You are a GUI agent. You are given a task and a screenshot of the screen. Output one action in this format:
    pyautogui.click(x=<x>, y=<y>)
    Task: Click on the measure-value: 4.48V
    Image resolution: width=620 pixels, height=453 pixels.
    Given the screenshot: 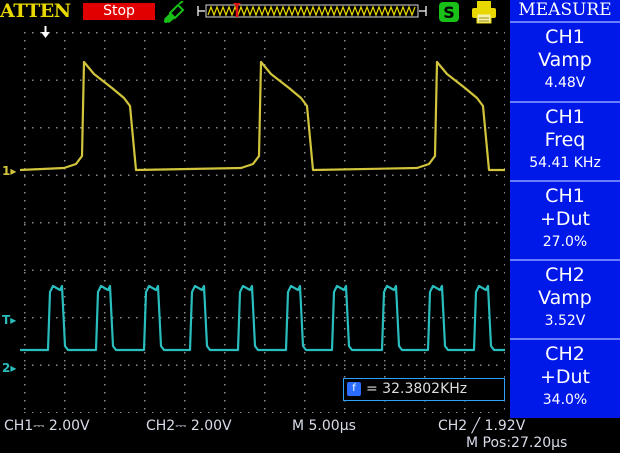 What is the action you would take?
    pyautogui.click(x=565, y=83)
    